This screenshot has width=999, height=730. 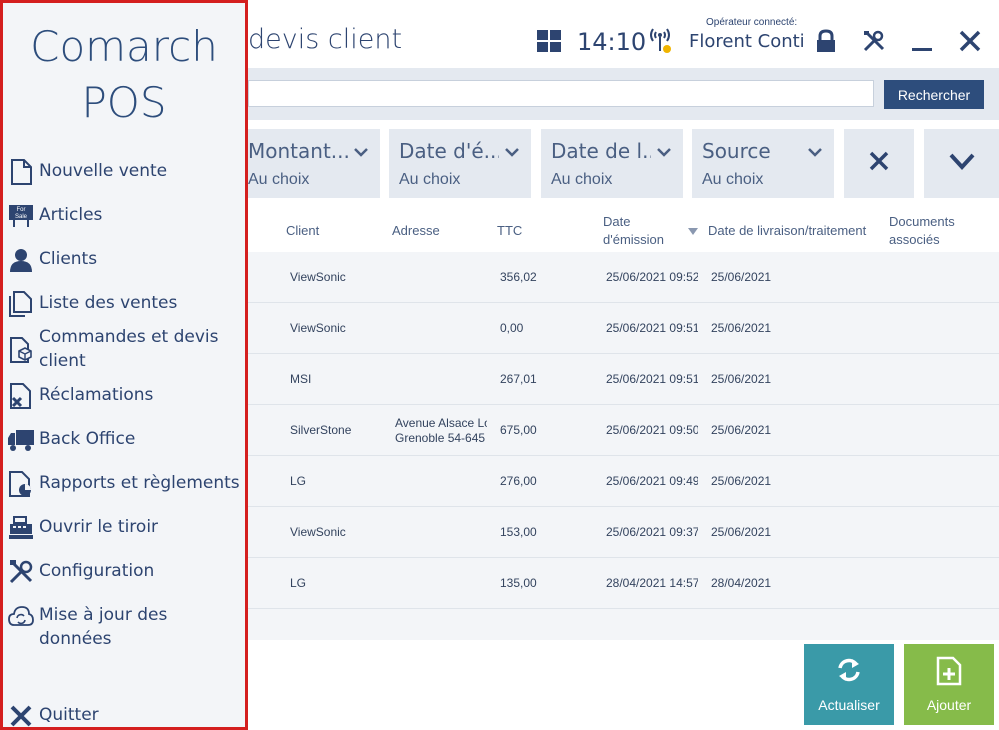 What do you see at coordinates (922, 42) in the screenshot?
I see `minimize-icon` at bounding box center [922, 42].